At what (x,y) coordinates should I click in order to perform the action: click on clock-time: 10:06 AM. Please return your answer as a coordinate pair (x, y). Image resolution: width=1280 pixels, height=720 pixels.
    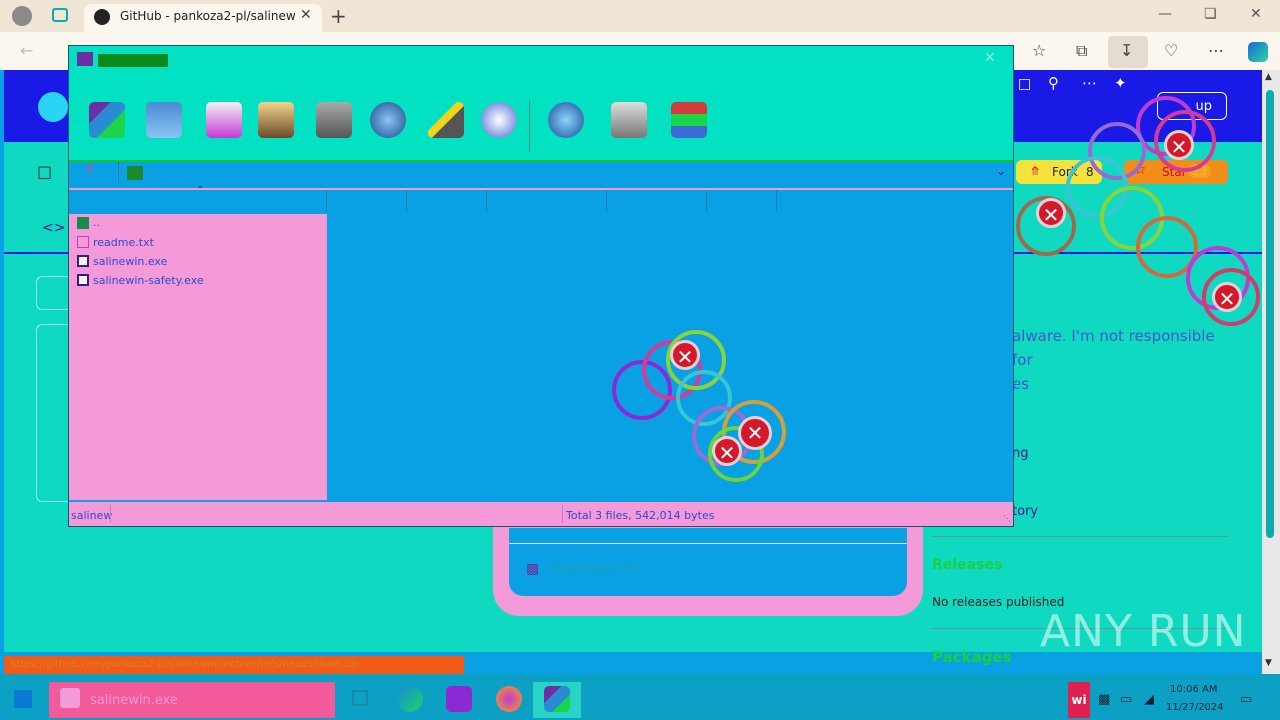
    Looking at the image, I should click on (1193, 689).